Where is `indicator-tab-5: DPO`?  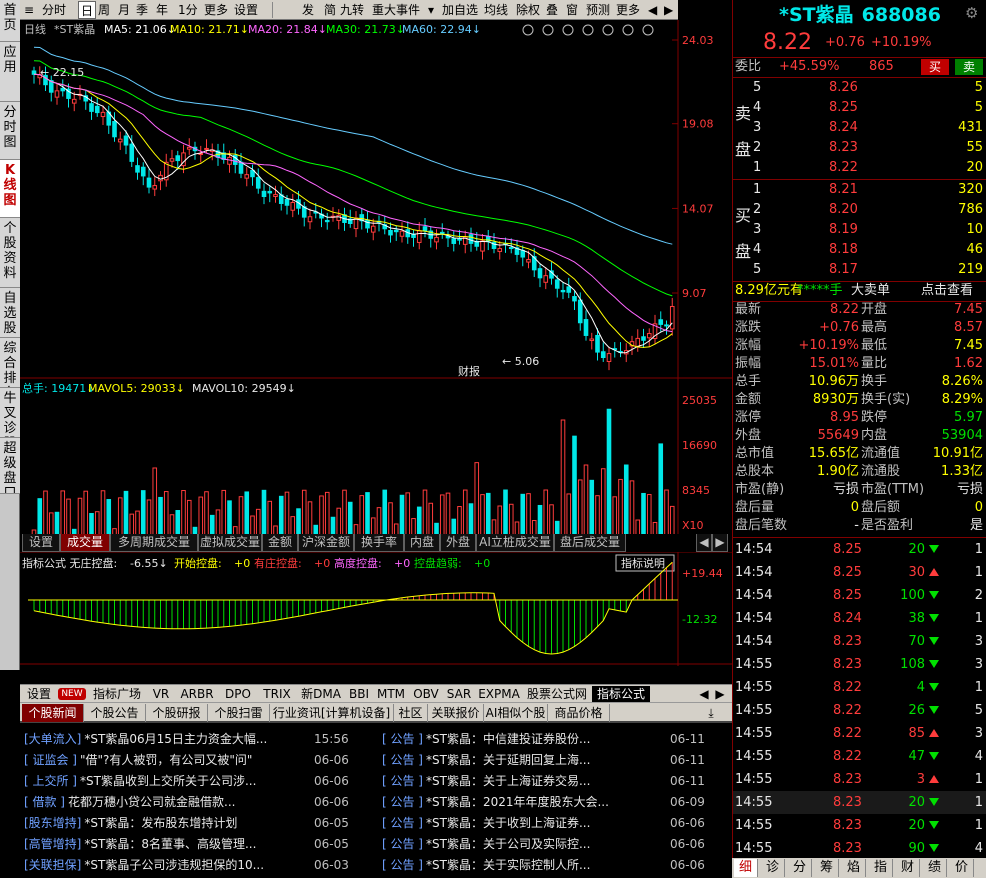
indicator-tab-5: DPO is located at coordinates (238, 694).